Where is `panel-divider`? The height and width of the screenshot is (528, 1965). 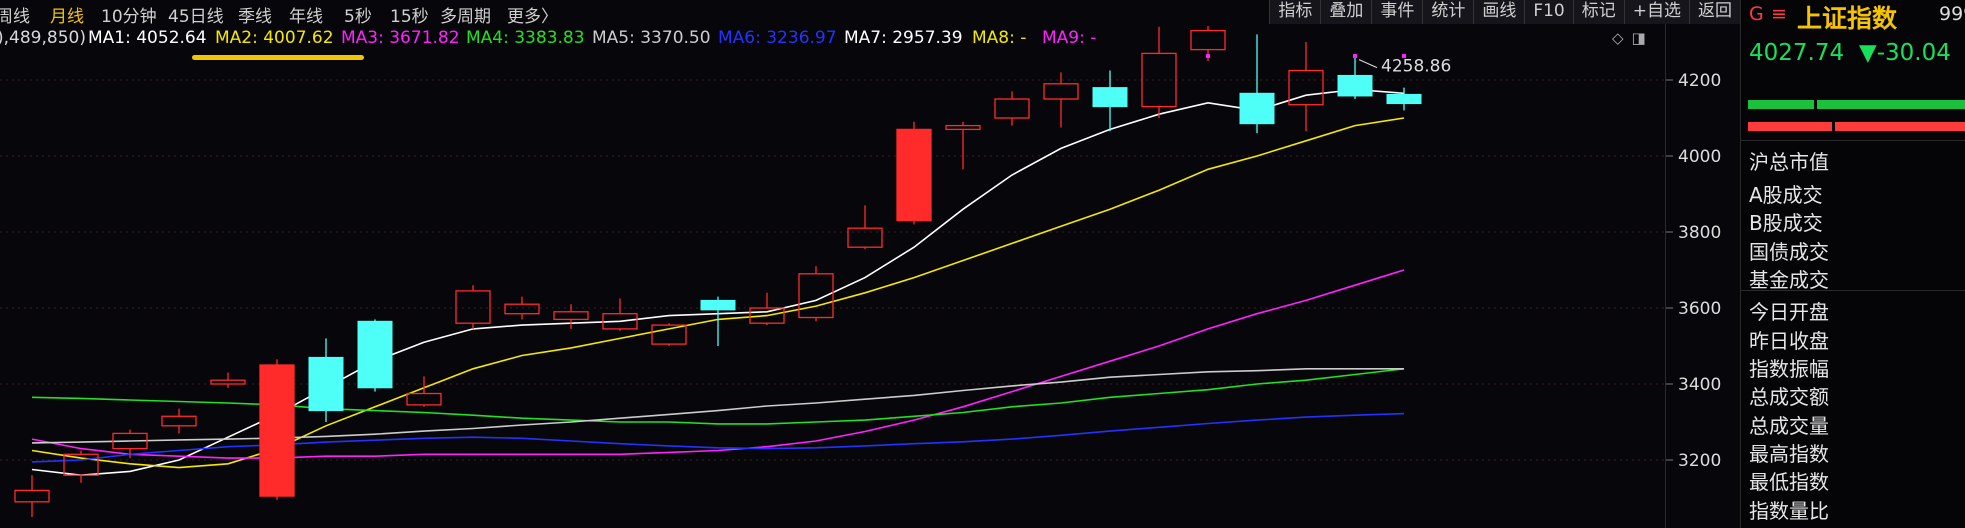
panel-divider is located at coordinates (1853, 140).